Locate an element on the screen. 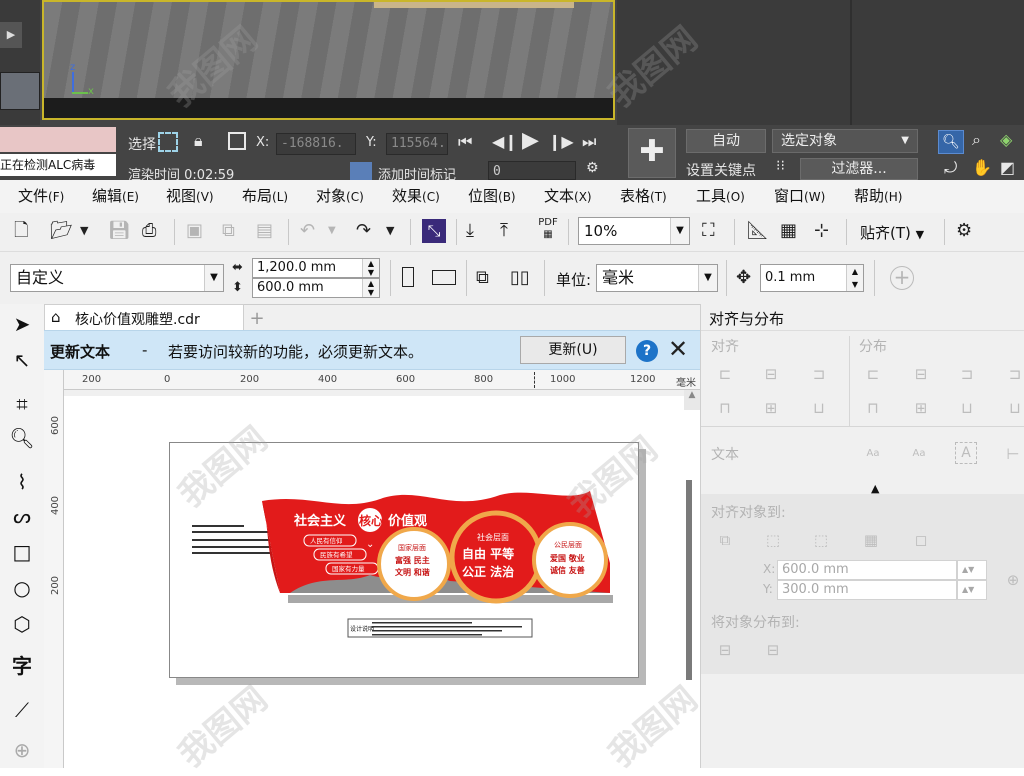 This screenshot has height=776, width=1024. document-tab: ⌂ 核心价值观雕塑.cdr is located at coordinates (144, 317).